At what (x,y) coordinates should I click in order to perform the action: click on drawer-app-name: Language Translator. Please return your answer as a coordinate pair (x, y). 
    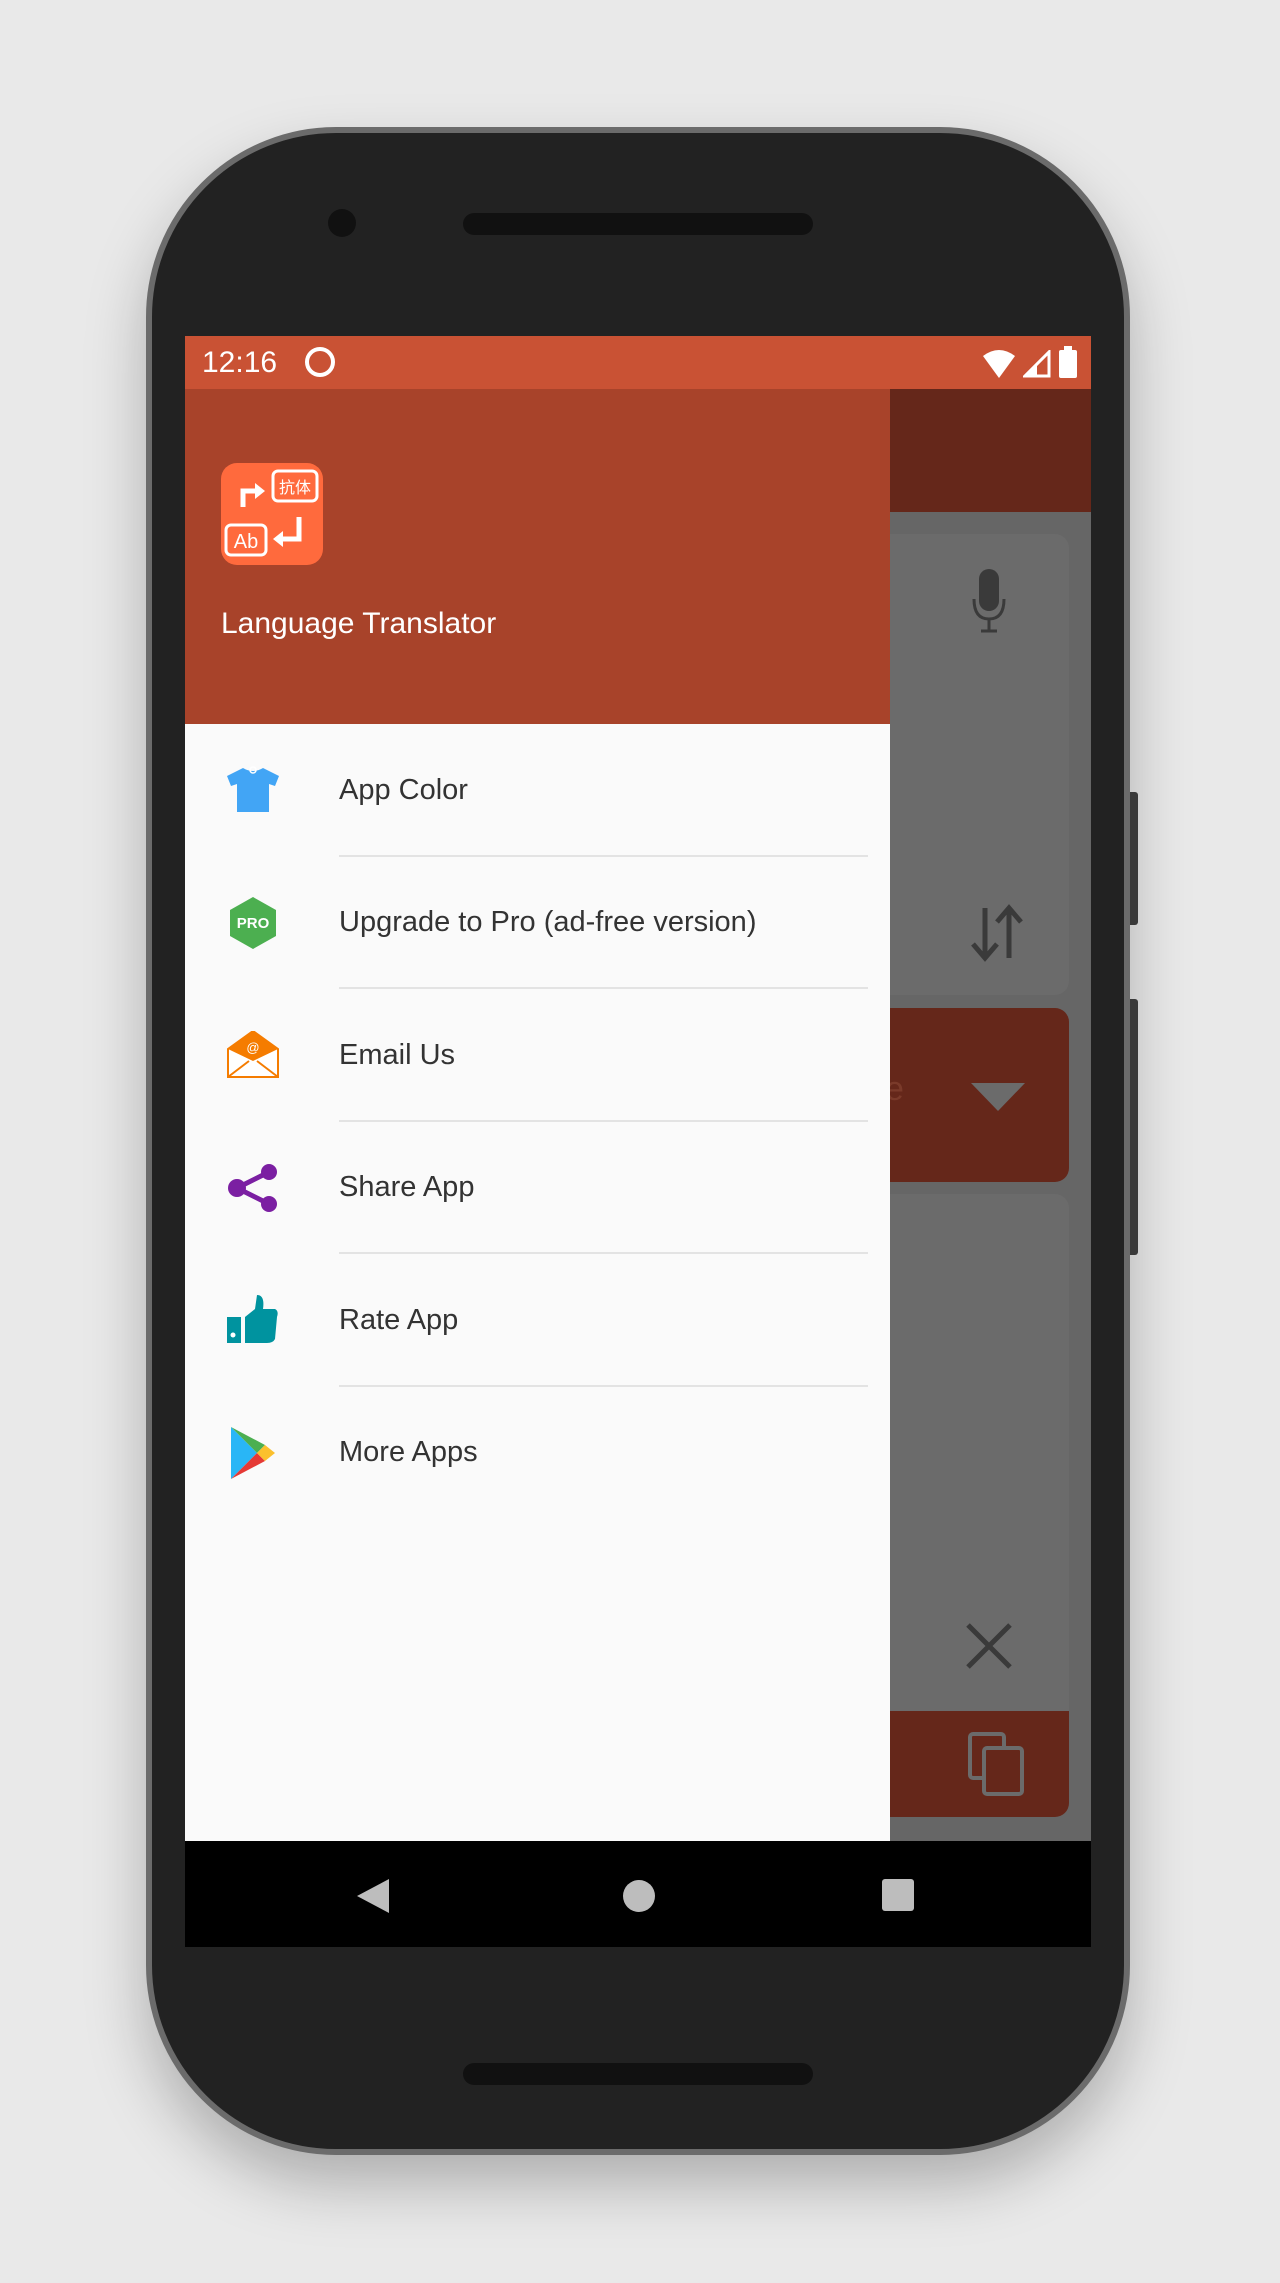
    Looking at the image, I should click on (359, 623).